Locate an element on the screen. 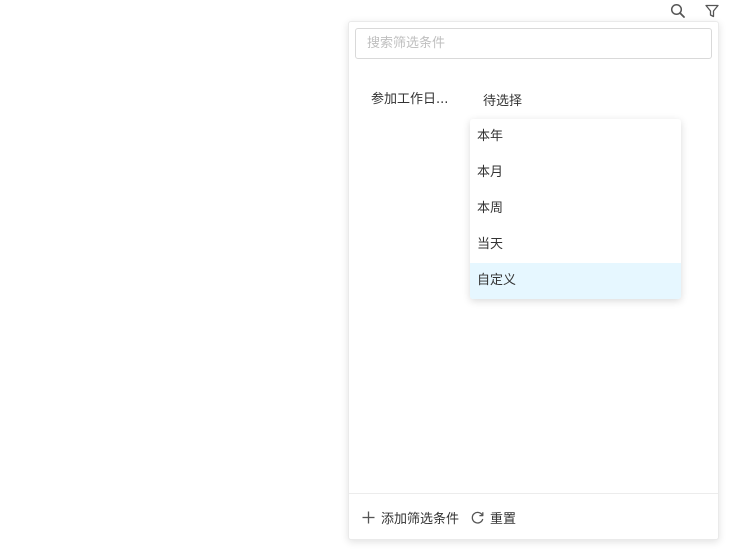 This screenshot has width=731, height=553. dropdown-option-this-year: 本年 is located at coordinates (575, 137).